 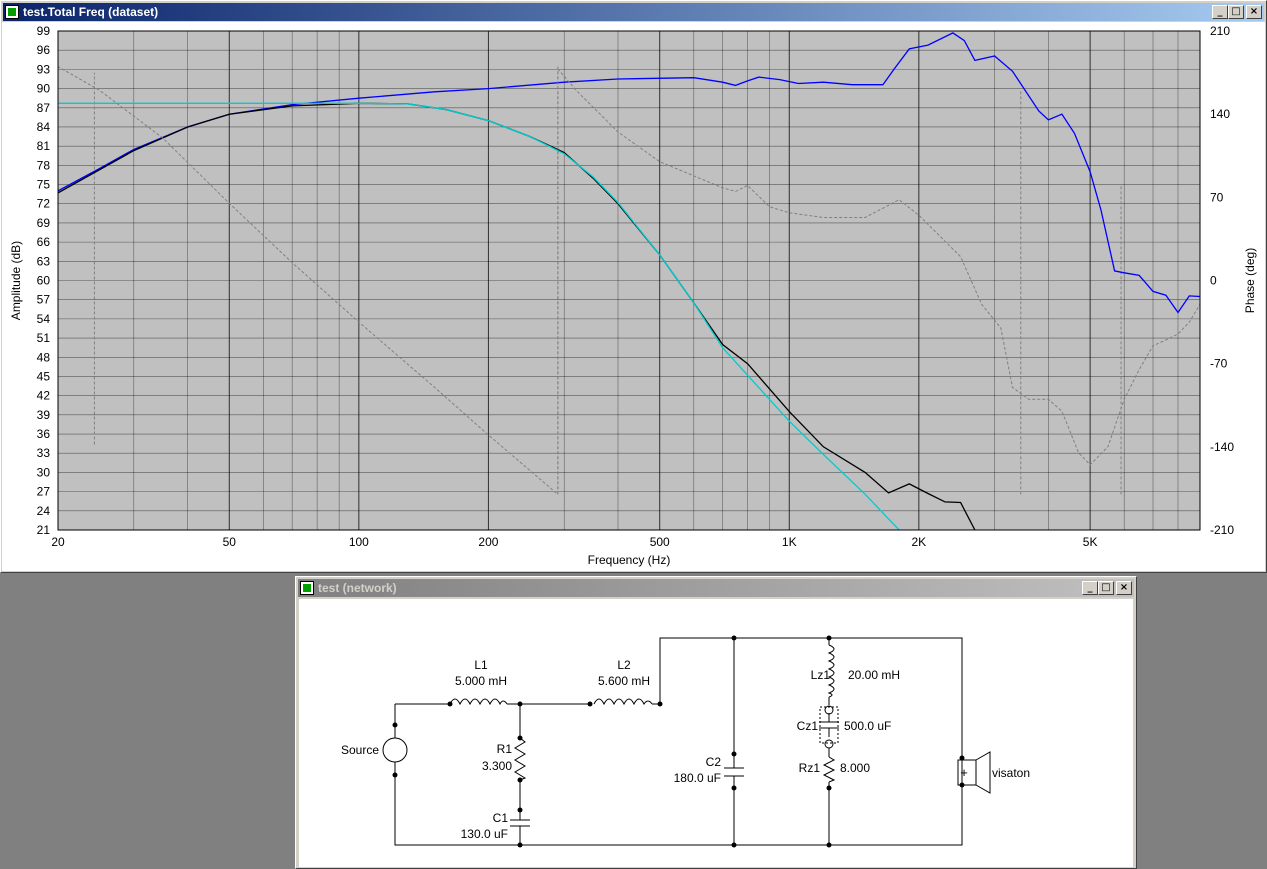 I want to click on r1-value: 3.300, so click(x=497, y=766).